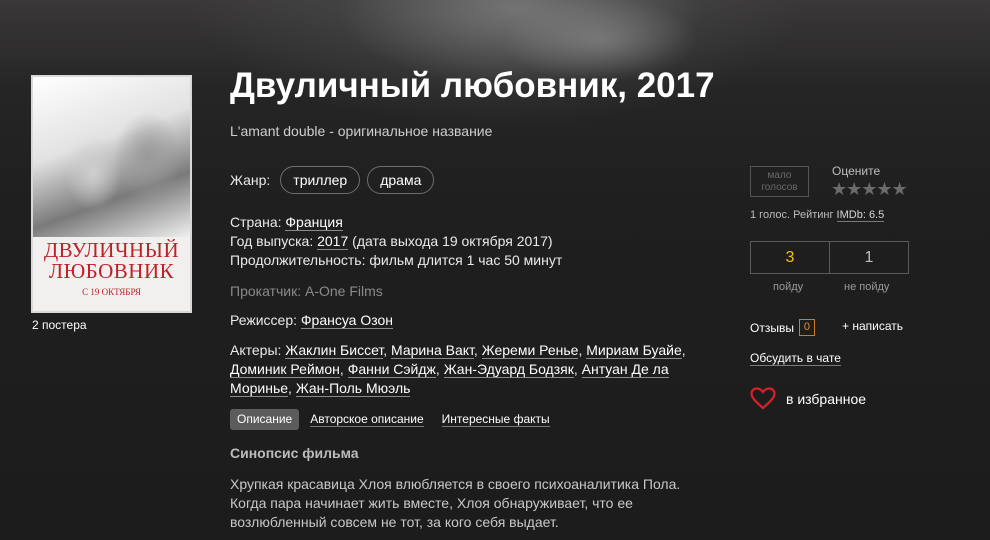 Image resolution: width=990 pixels, height=540 pixels. I want to click on poster-count-link: 2 постера, so click(59, 325).